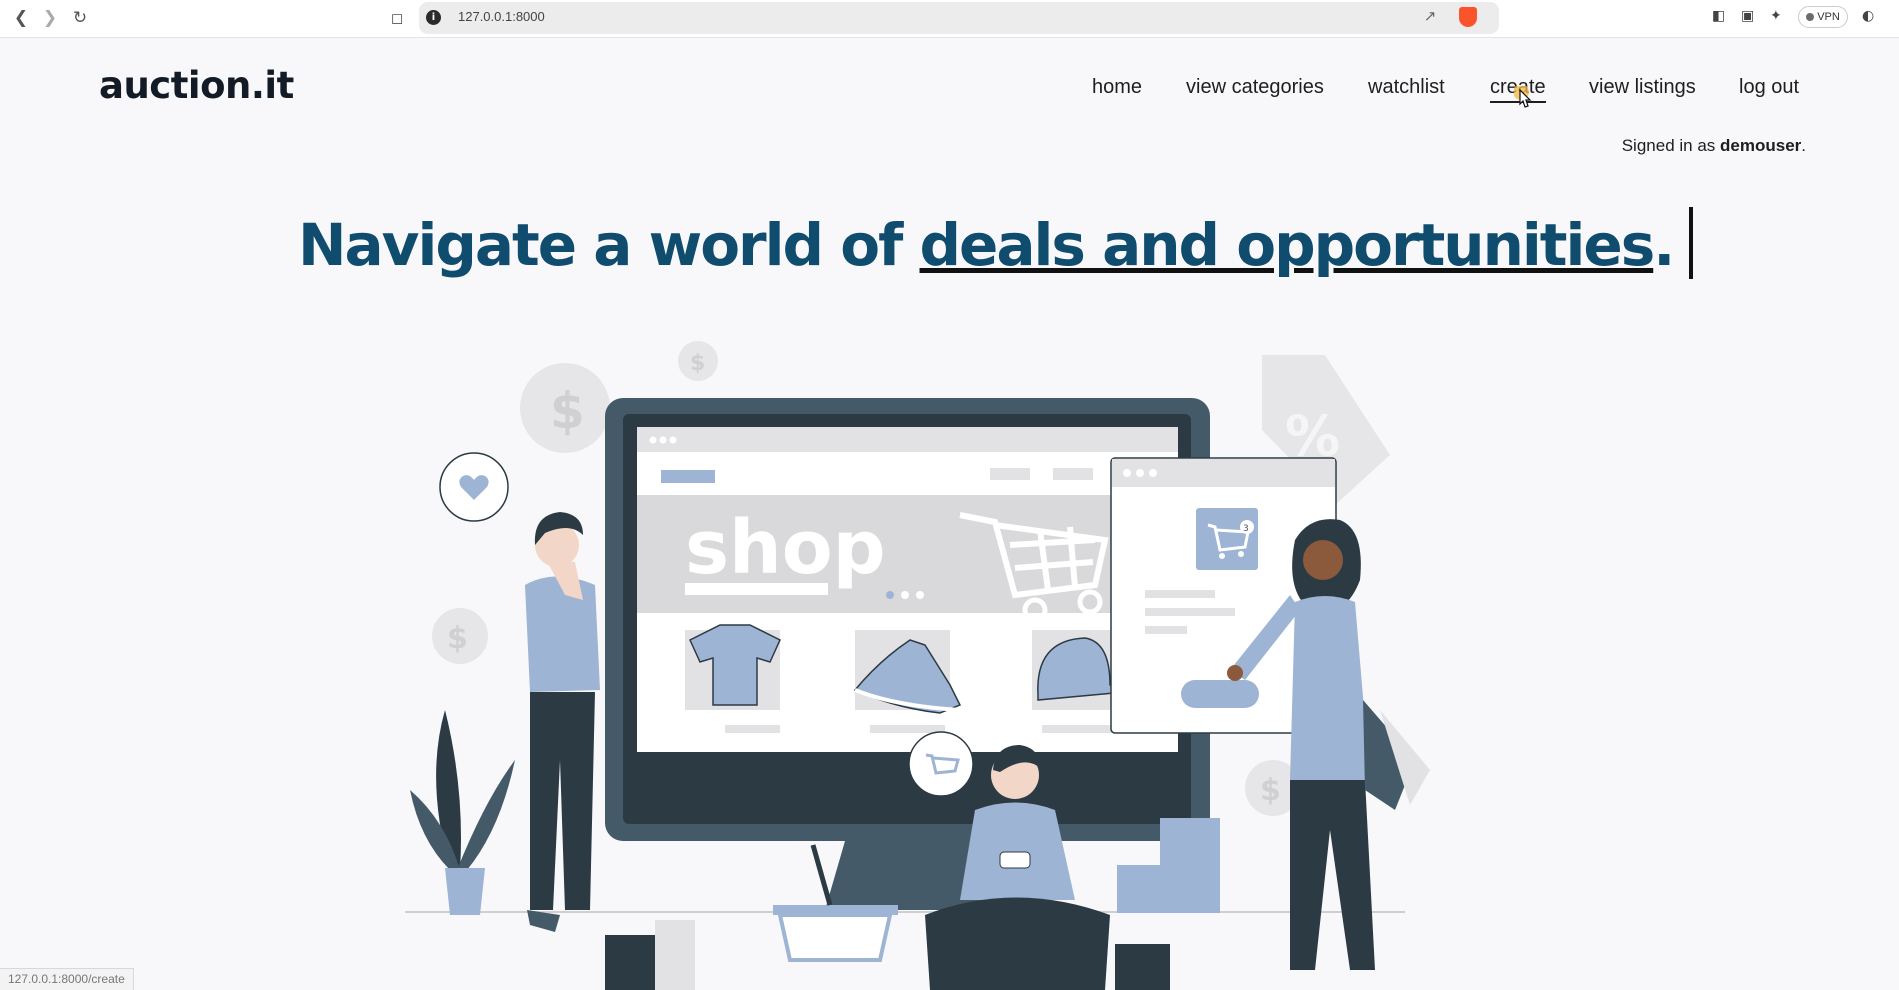 The image size is (1899, 990). Describe the element at coordinates (196, 85) in the screenshot. I see `site-logo: auction.it` at that location.